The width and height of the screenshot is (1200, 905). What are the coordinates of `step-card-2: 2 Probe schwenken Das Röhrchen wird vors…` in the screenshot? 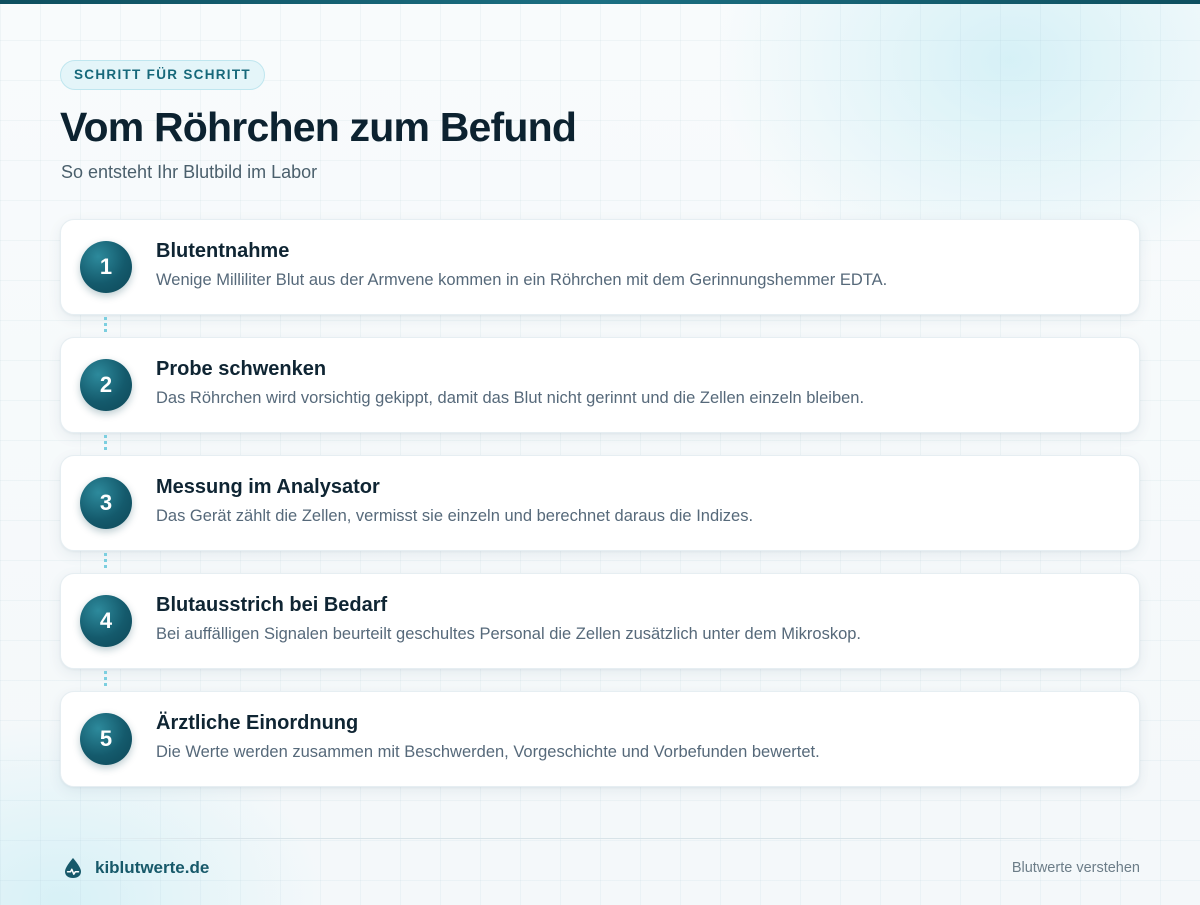 It's located at (600, 385).